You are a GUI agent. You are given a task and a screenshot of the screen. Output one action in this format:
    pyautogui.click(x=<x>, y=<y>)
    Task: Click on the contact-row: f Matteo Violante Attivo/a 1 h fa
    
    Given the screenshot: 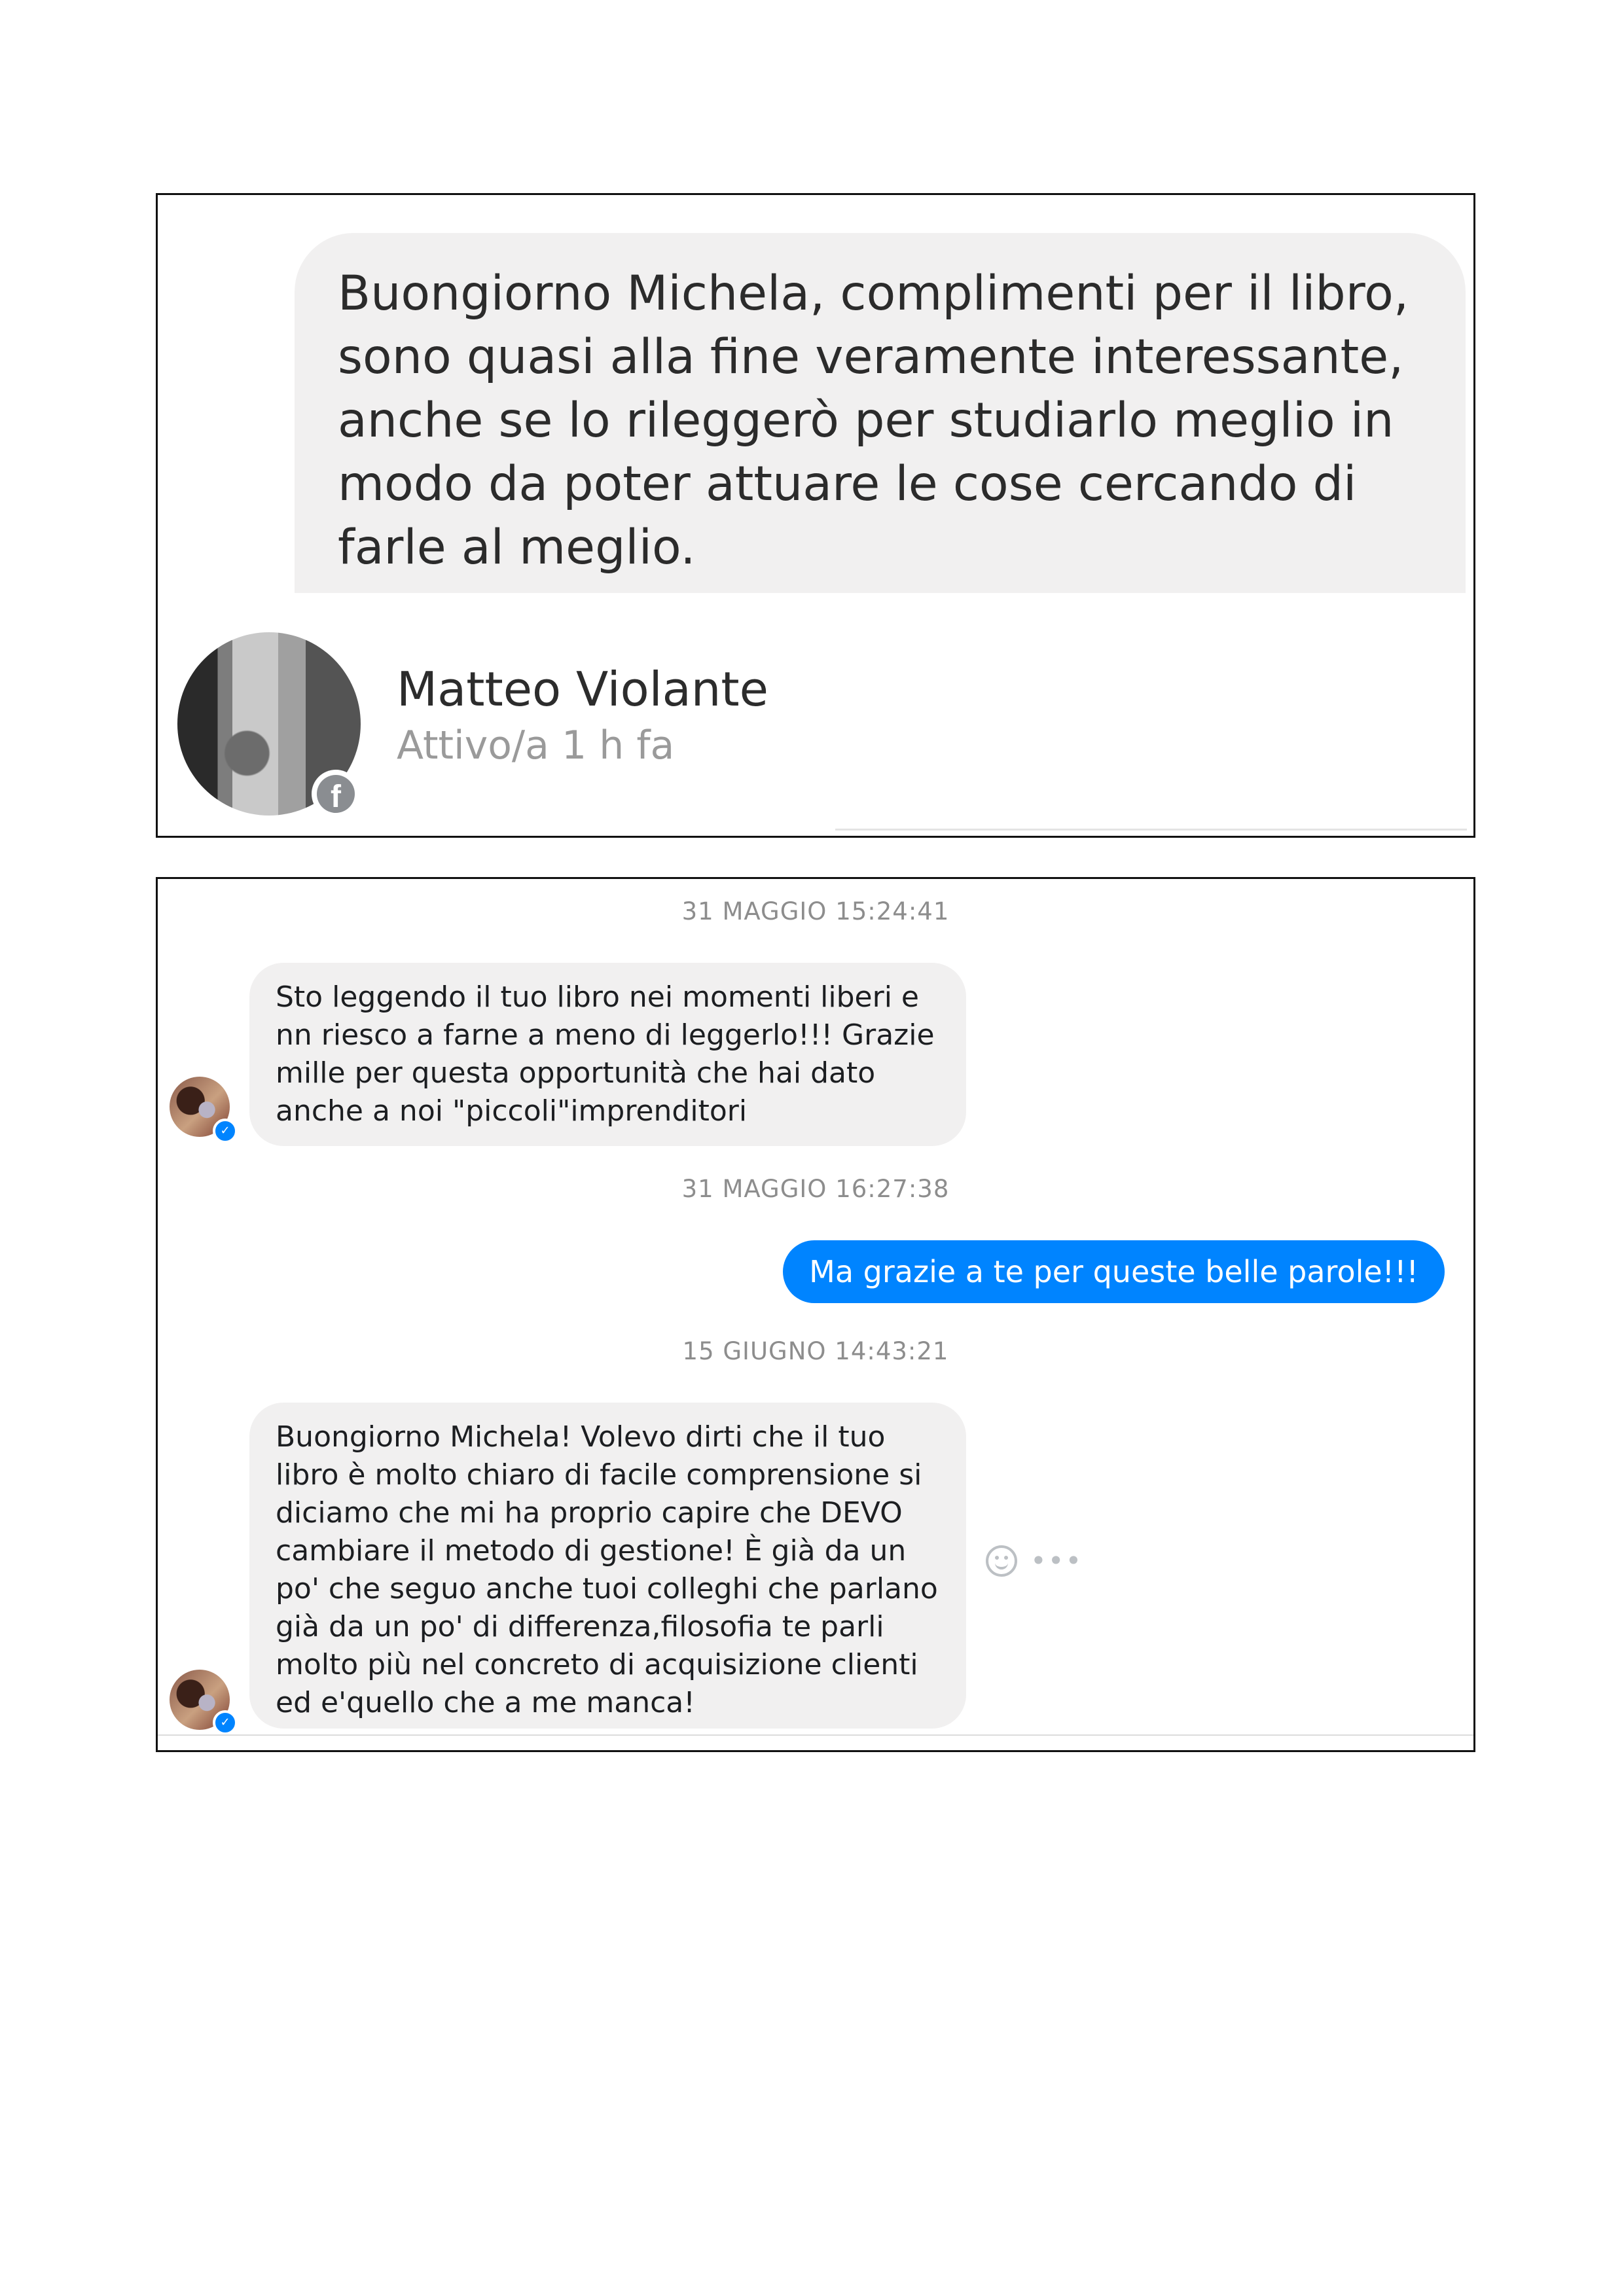 What is the action you would take?
    pyautogui.click(x=815, y=711)
    